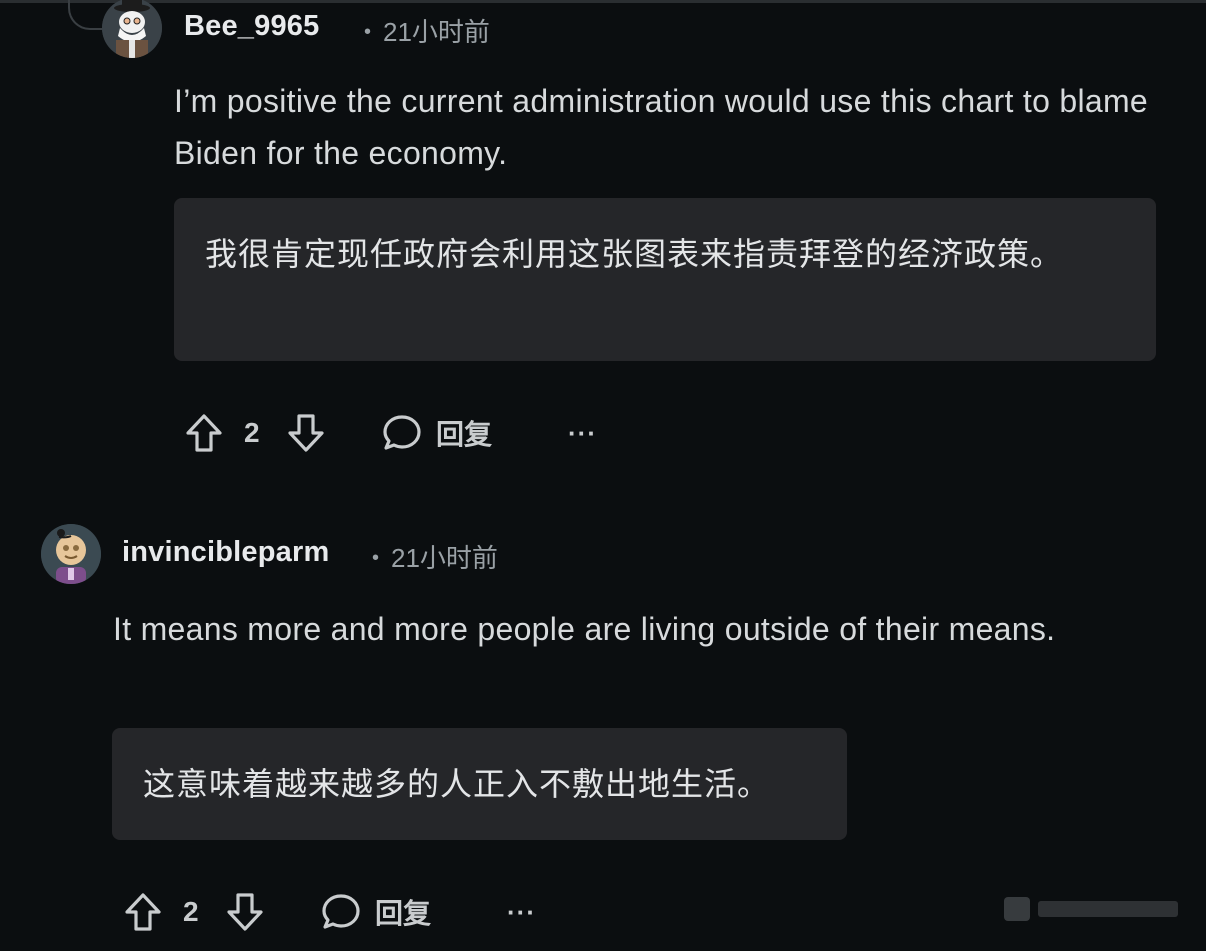  I want to click on translation-text: 这意味着越来越多的人正入不敷出地生活。, so click(457, 784).